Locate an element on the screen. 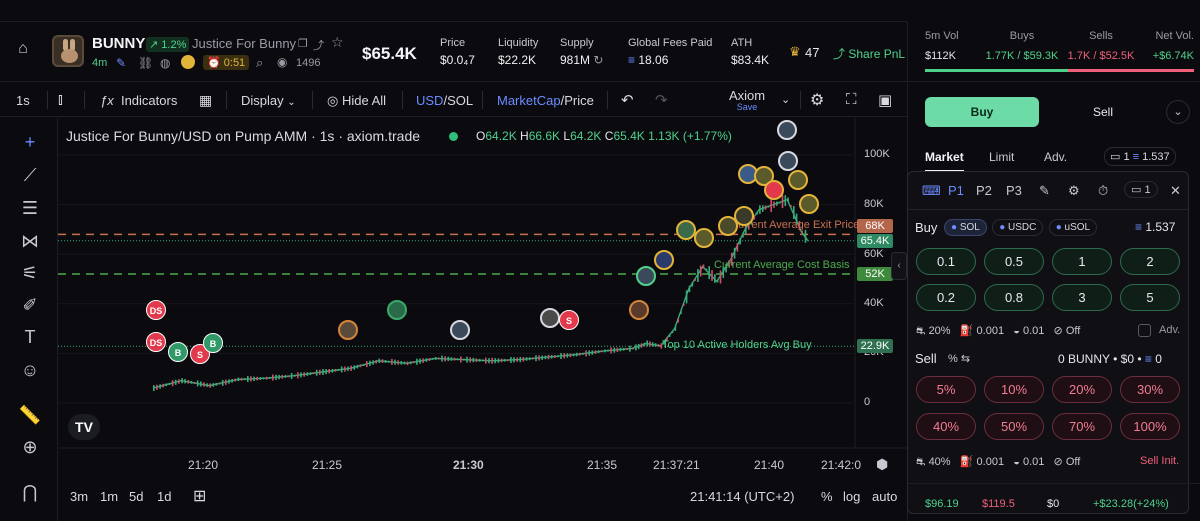 The width and height of the screenshot is (1200, 521). chevron-left-icon: ‹ is located at coordinates (899, 266).